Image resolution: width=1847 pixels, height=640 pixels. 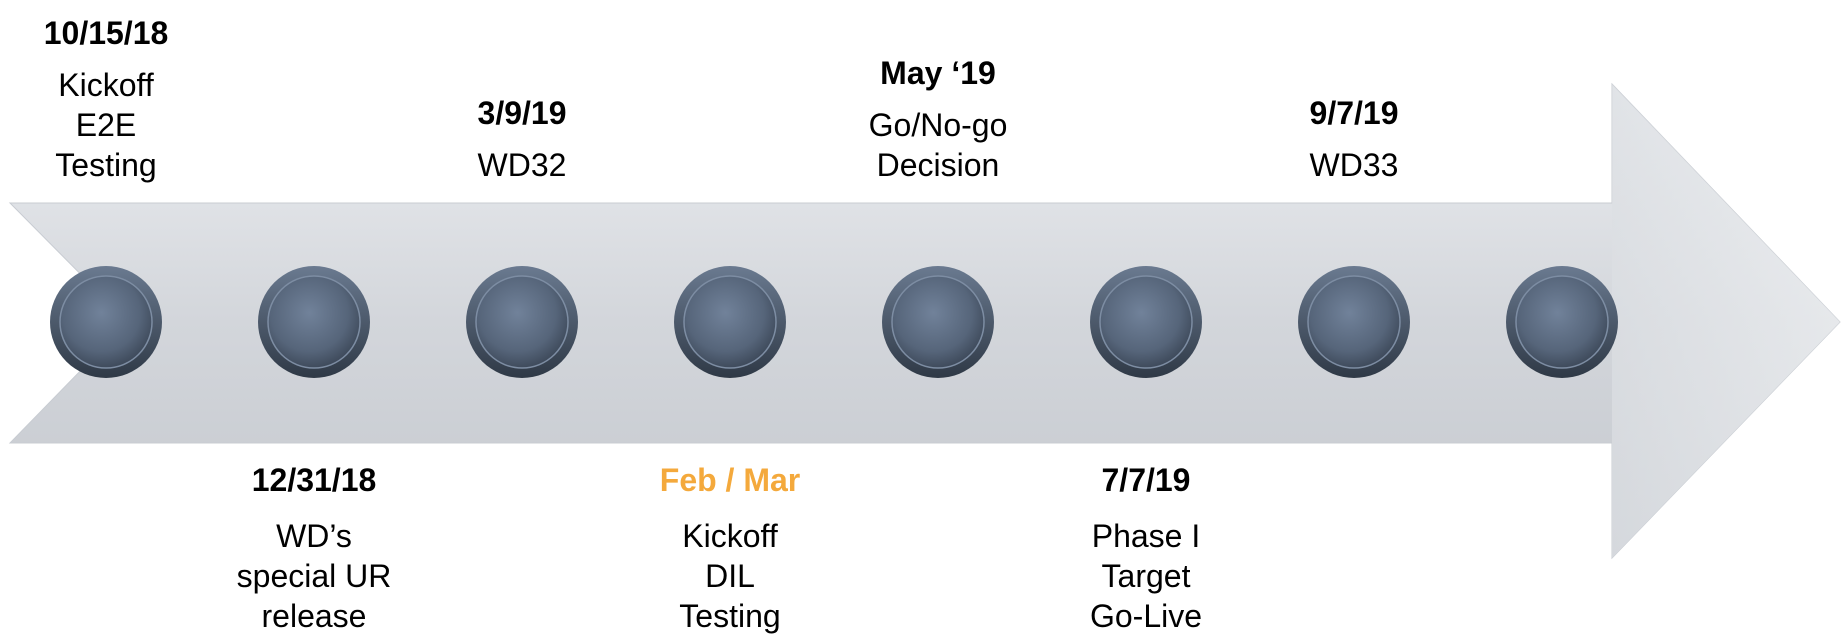 What do you see at coordinates (938, 165) in the screenshot?
I see `milestone-description-line: Decision` at bounding box center [938, 165].